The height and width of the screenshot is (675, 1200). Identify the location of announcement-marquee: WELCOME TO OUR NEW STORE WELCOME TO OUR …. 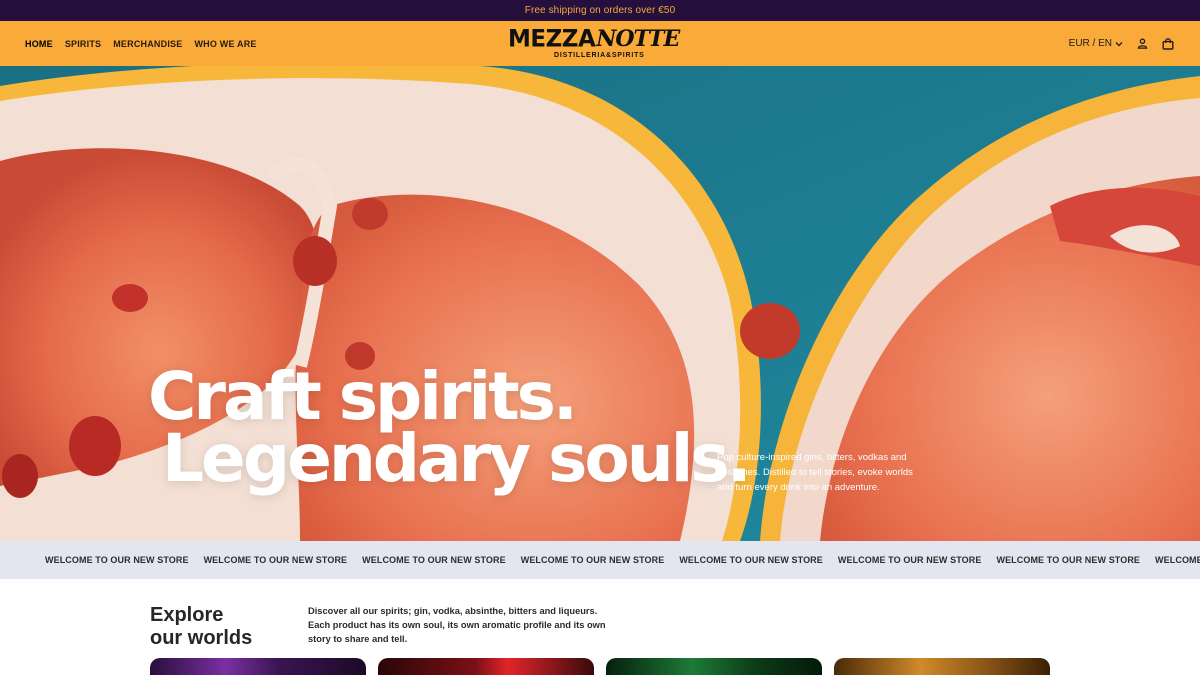
(600, 560).